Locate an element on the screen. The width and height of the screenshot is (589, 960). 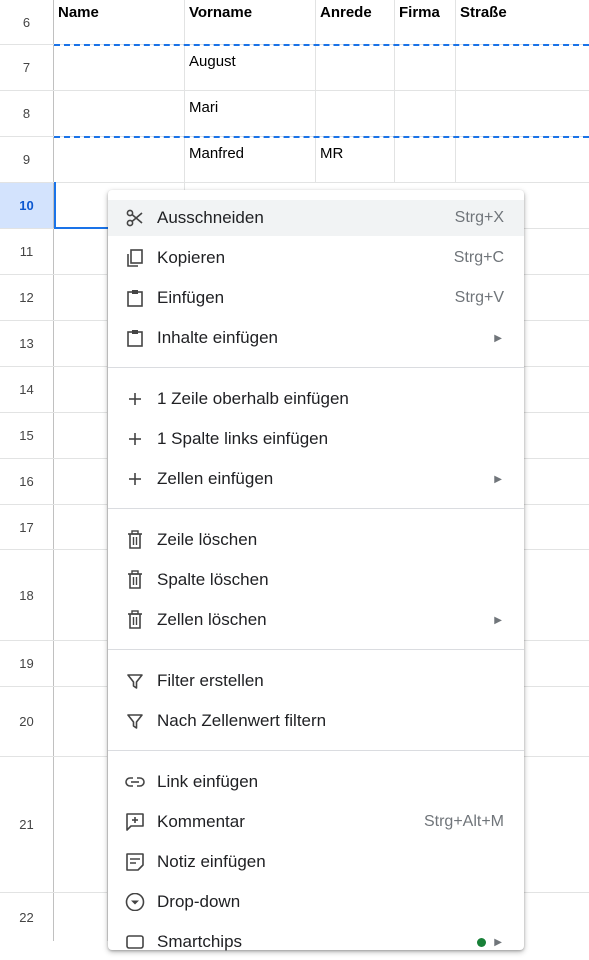
row-number: 7 is located at coordinates (27, 67).